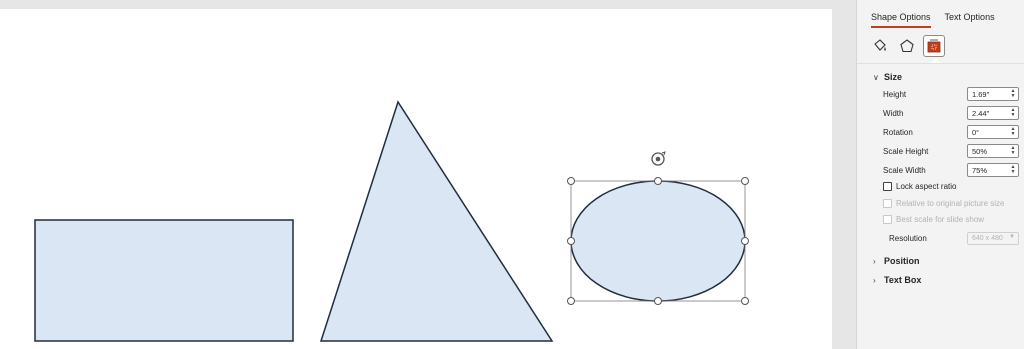 The width and height of the screenshot is (1024, 349). I want to click on resolution-value: 640 x 480, so click(987, 238).